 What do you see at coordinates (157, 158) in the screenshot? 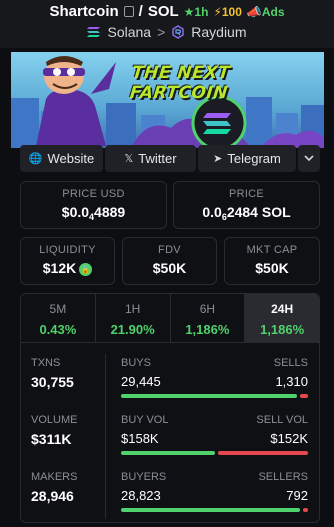
I see `twitter-label: Twitter` at bounding box center [157, 158].